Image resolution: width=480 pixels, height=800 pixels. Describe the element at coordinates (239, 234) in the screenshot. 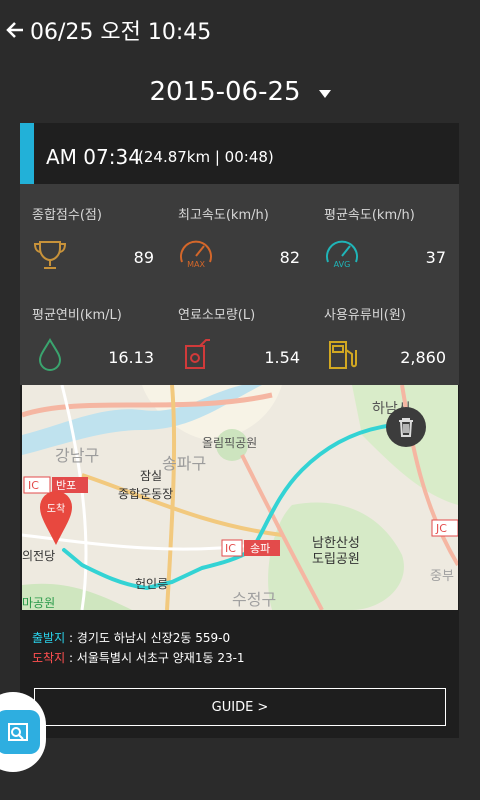

I see `stat-max-speed: 최고속도(km/h) MAX 82` at that location.